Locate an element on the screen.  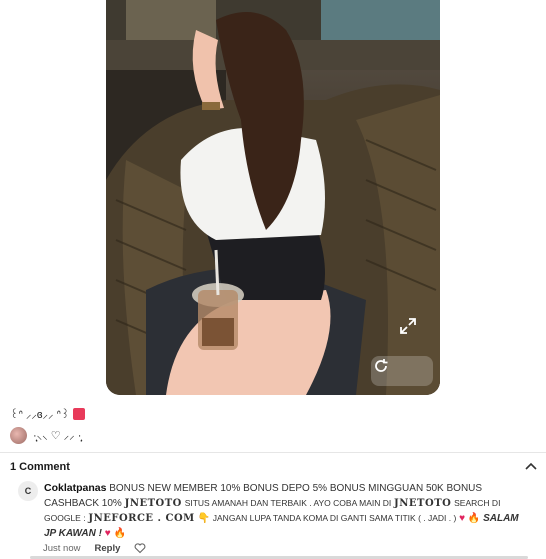
heart-outline-icon is located at coordinates (140, 548).